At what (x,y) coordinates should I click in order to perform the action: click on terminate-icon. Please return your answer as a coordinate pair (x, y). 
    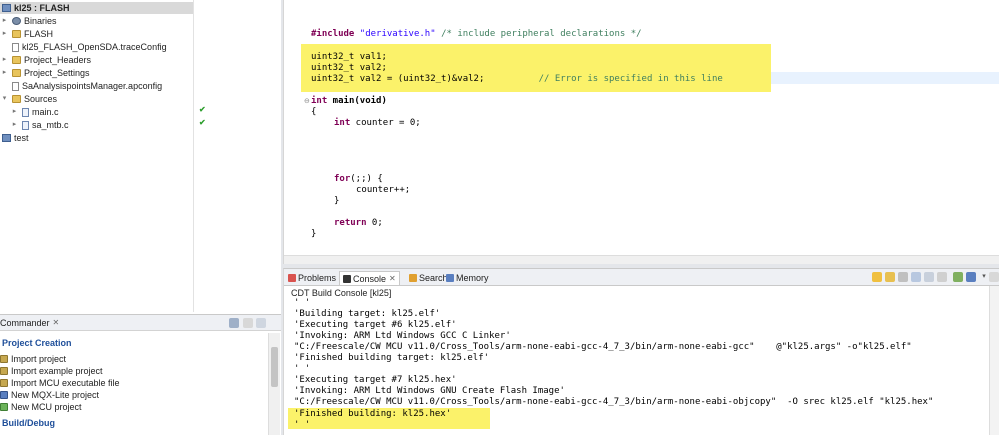
    Looking at the image, I should click on (877, 277).